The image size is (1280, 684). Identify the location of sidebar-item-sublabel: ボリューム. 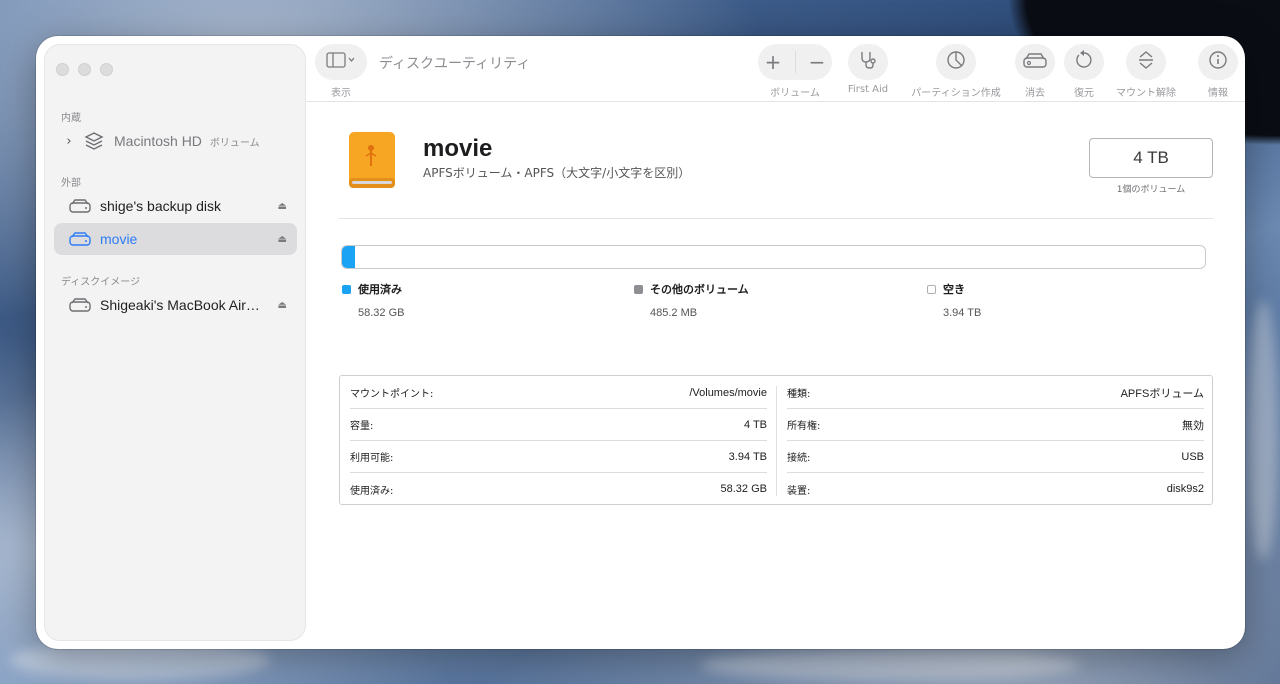
(234, 143).